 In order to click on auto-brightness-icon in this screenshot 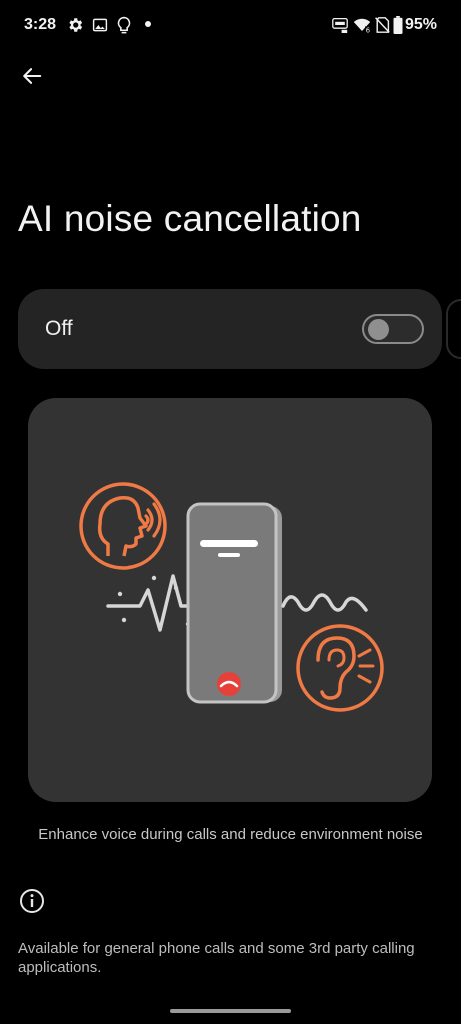, I will do `click(340, 25)`.